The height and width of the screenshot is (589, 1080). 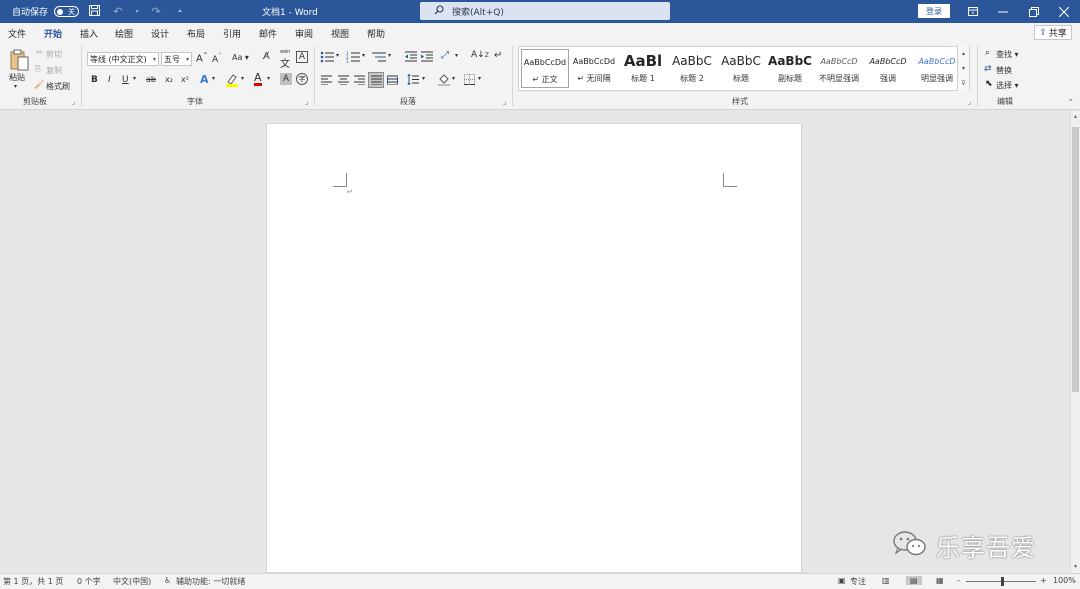 What do you see at coordinates (643, 68) in the screenshot?
I see `style-heading-1: AaBl 标题 1` at bounding box center [643, 68].